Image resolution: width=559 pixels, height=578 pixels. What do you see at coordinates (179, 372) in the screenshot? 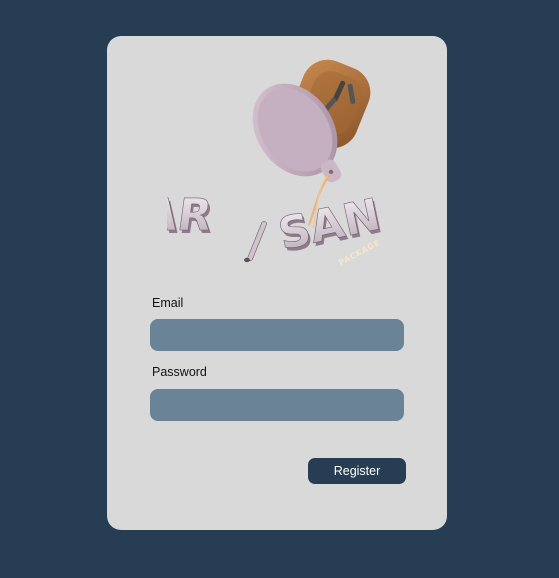
I see `password-label: Password` at bounding box center [179, 372].